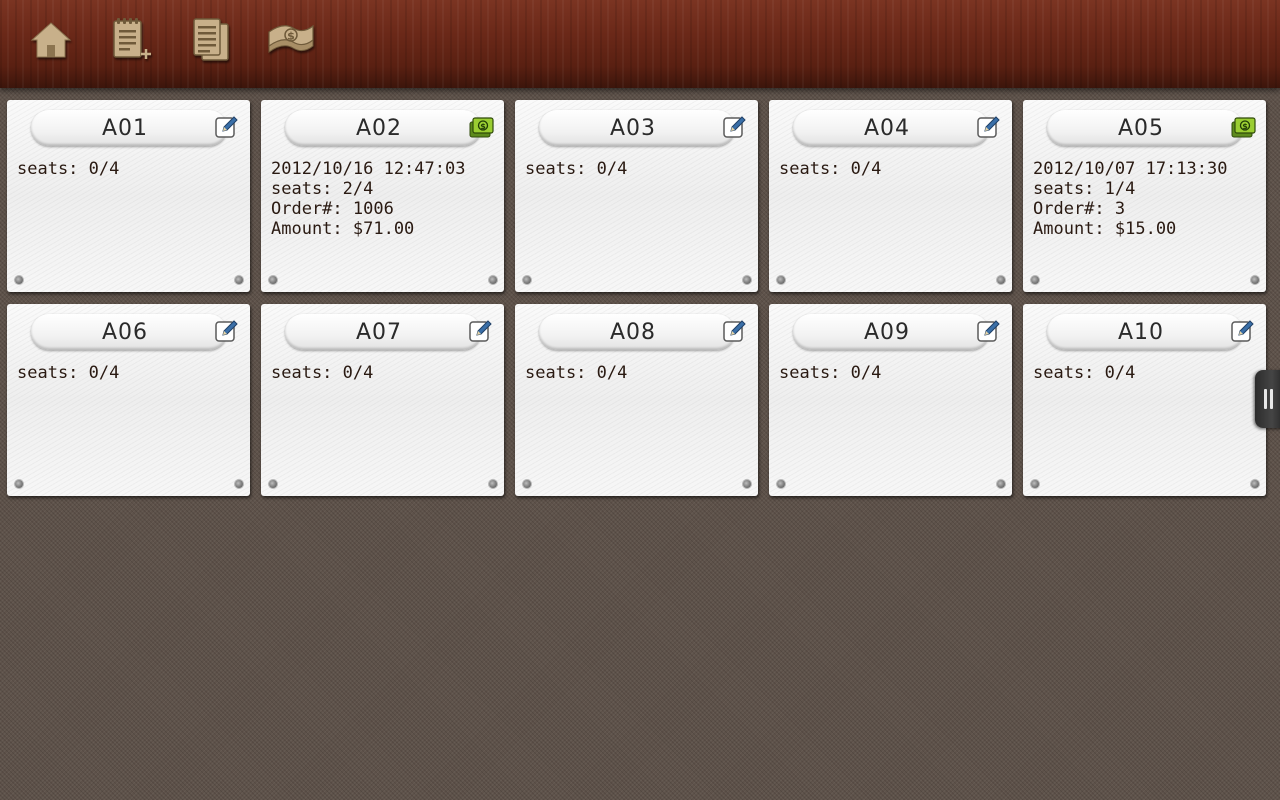 This screenshot has width=1280, height=800. I want to click on table-title-pill: A07, so click(383, 332).